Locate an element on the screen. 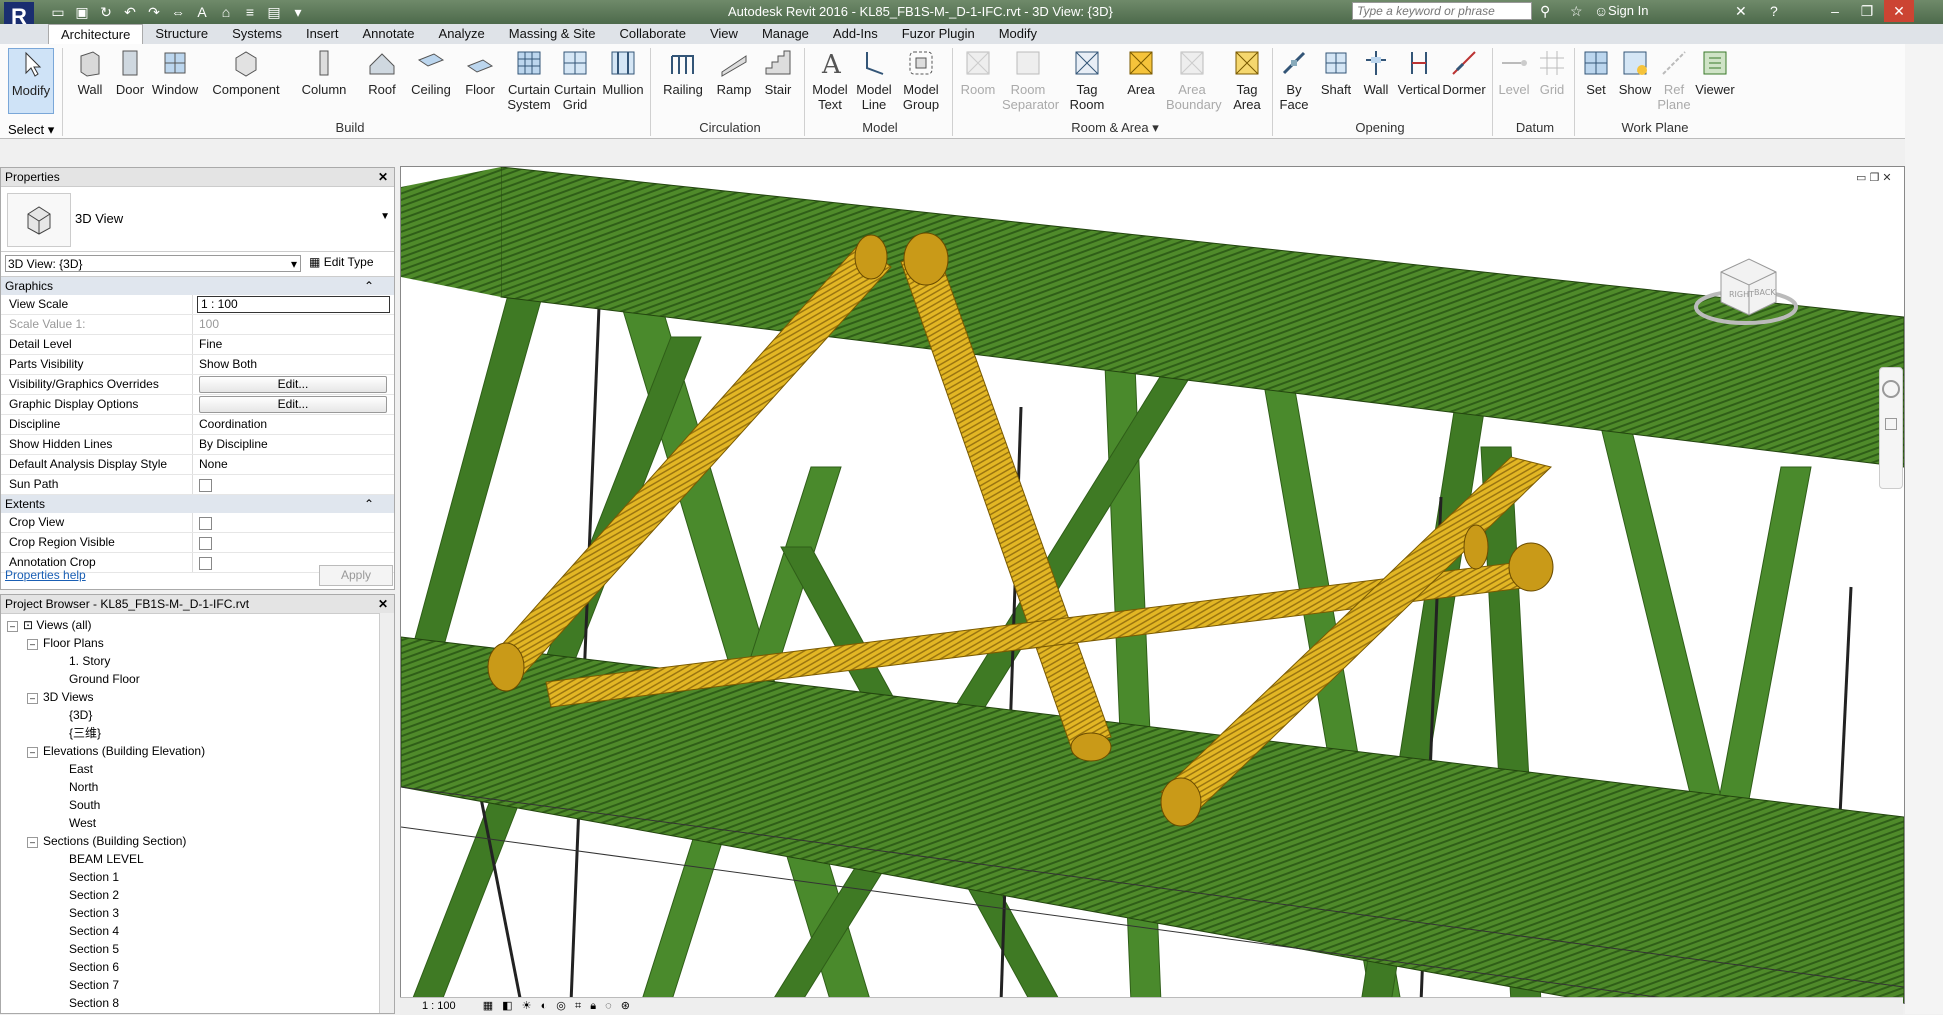  detail-level-icon: ▦ is located at coordinates (488, 1006).